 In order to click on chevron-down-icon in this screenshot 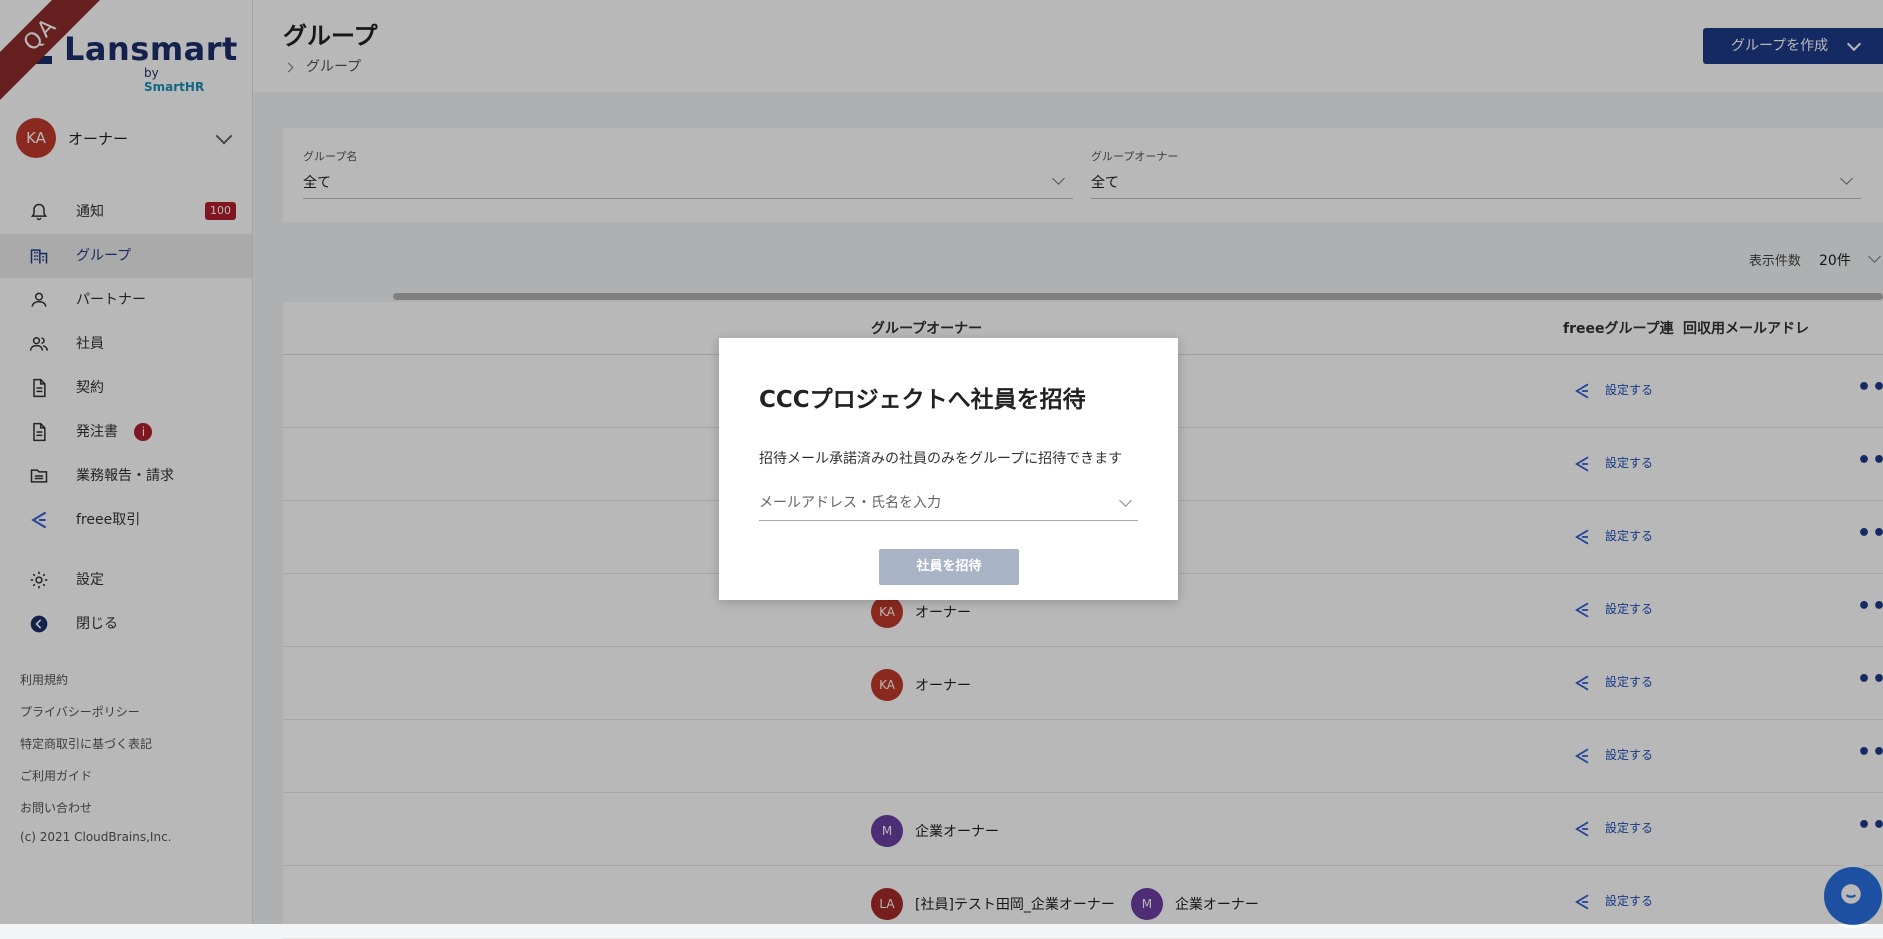, I will do `click(1125, 500)`.